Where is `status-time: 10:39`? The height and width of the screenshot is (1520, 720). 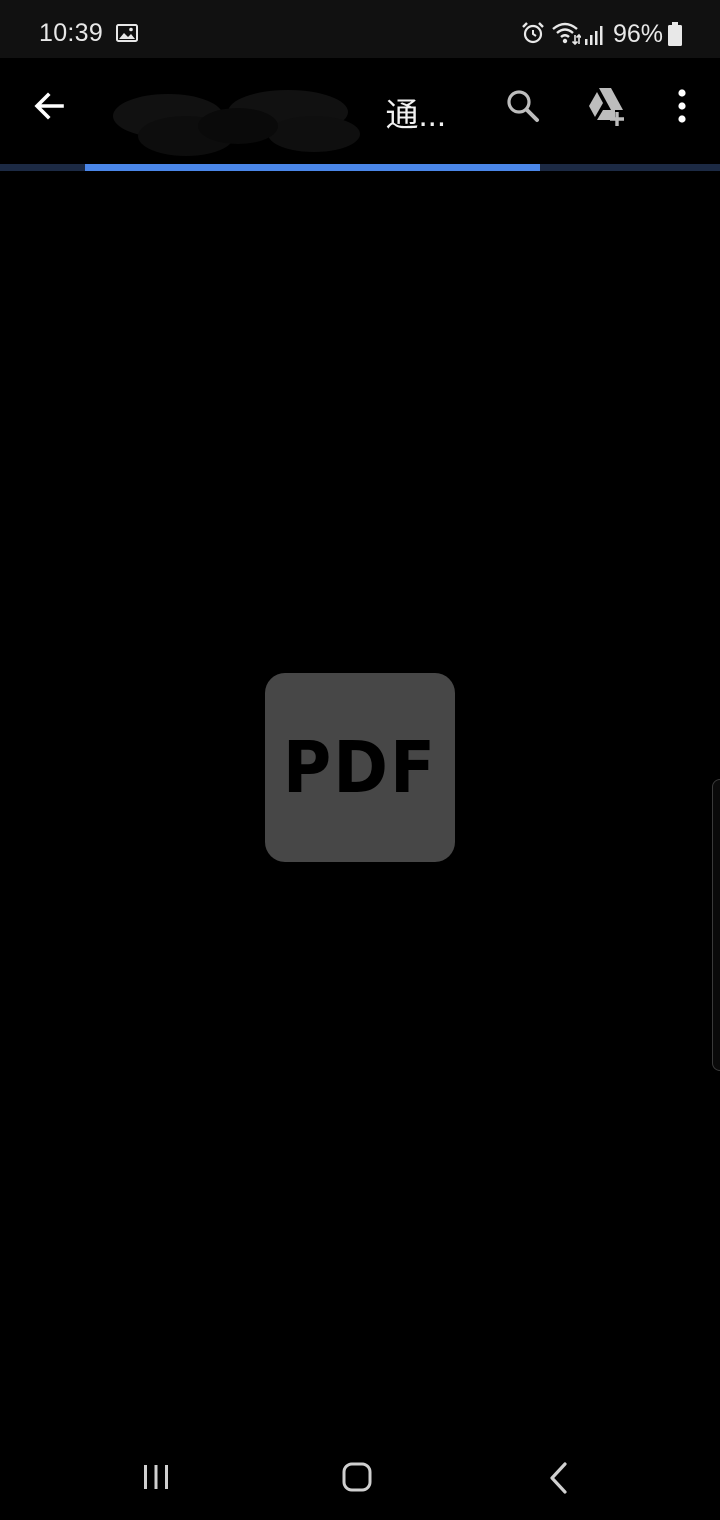
status-time: 10:39 is located at coordinates (71, 33).